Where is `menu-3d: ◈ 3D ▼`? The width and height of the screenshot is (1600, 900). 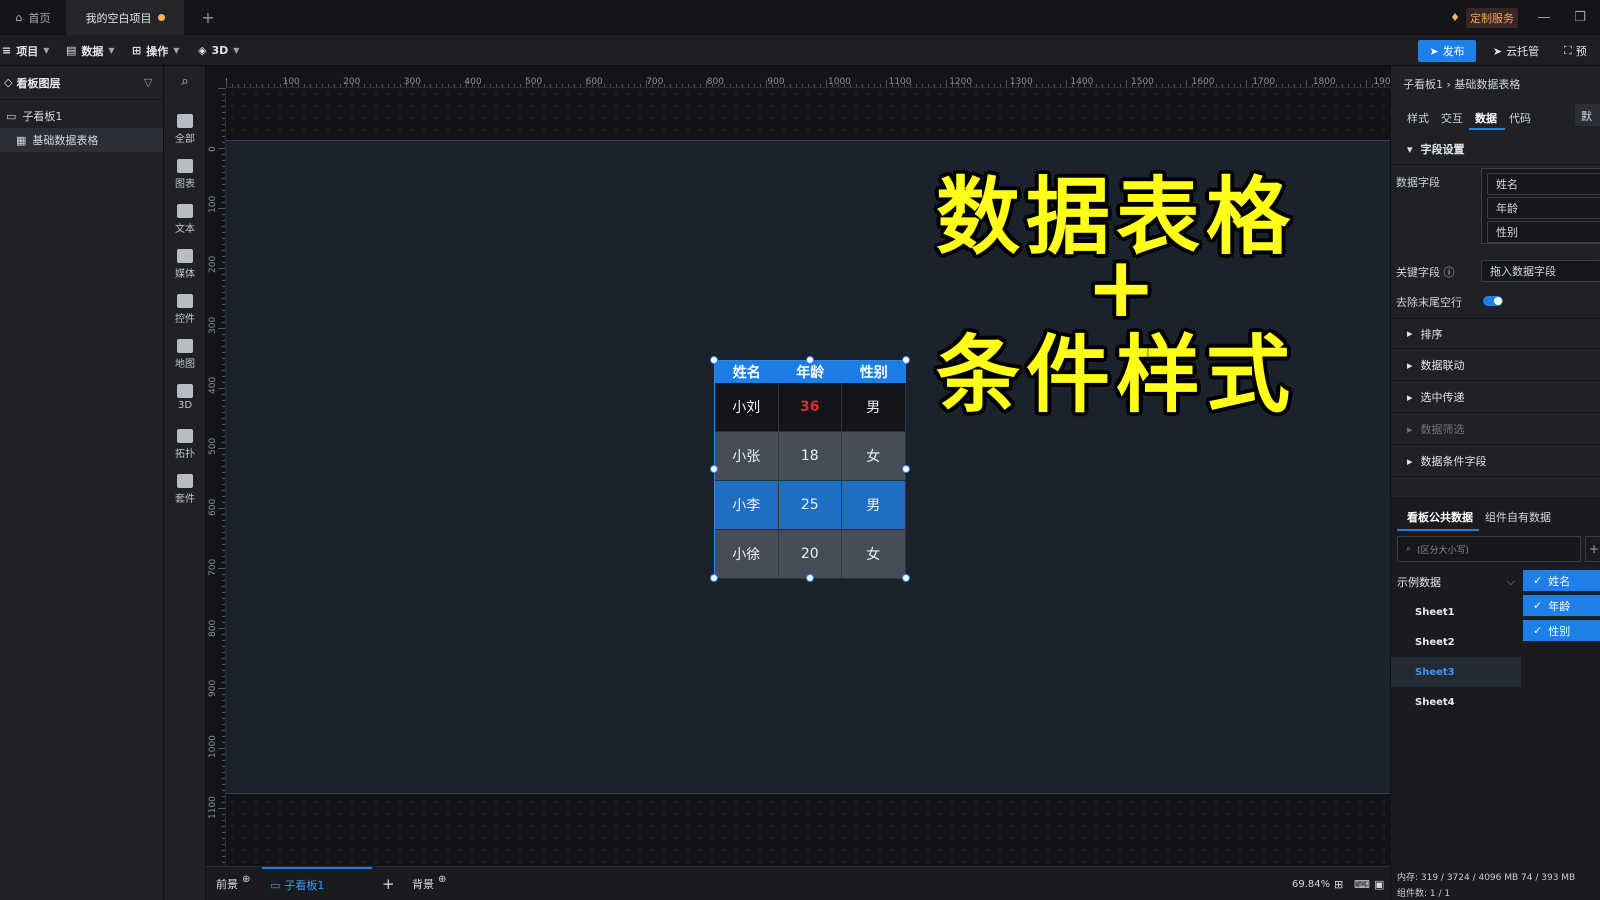 menu-3d: ◈ 3D ▼ is located at coordinates (218, 50).